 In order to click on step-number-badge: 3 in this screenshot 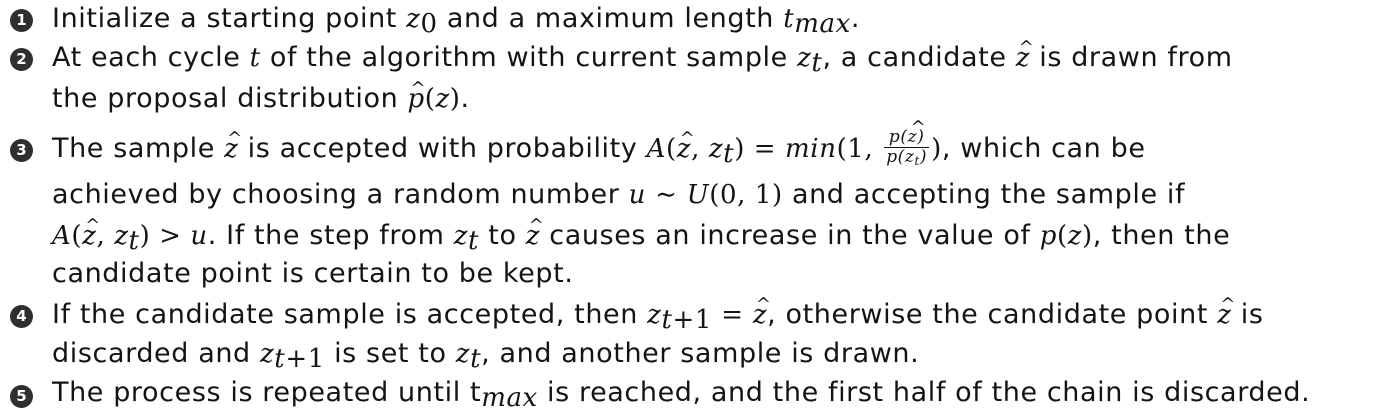, I will do `click(21, 150)`.